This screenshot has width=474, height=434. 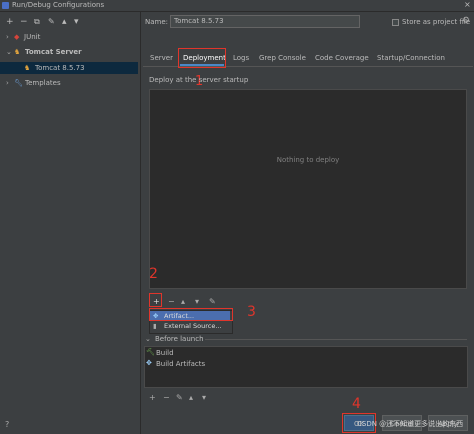 I want to click on name-field: Tomcat 8.5.73, so click(x=265, y=21).